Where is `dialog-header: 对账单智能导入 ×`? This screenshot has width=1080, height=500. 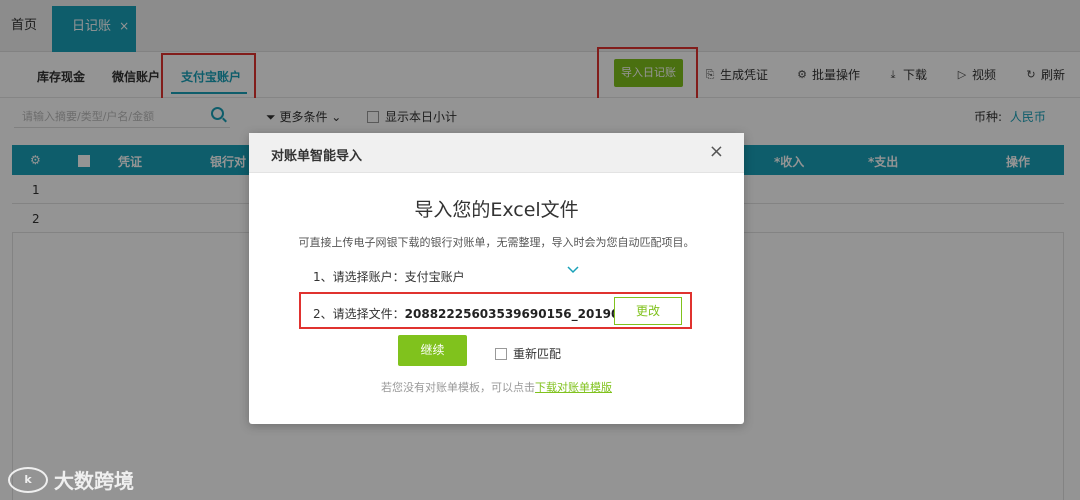 dialog-header: 对账单智能导入 × is located at coordinates (496, 153).